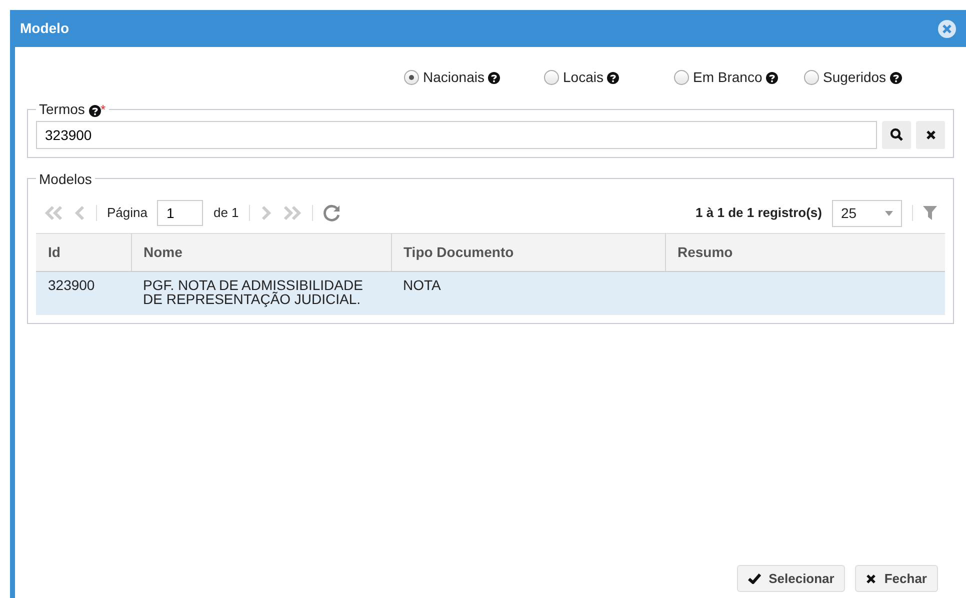  What do you see at coordinates (896, 578) in the screenshot?
I see `close-button: Fechar` at bounding box center [896, 578].